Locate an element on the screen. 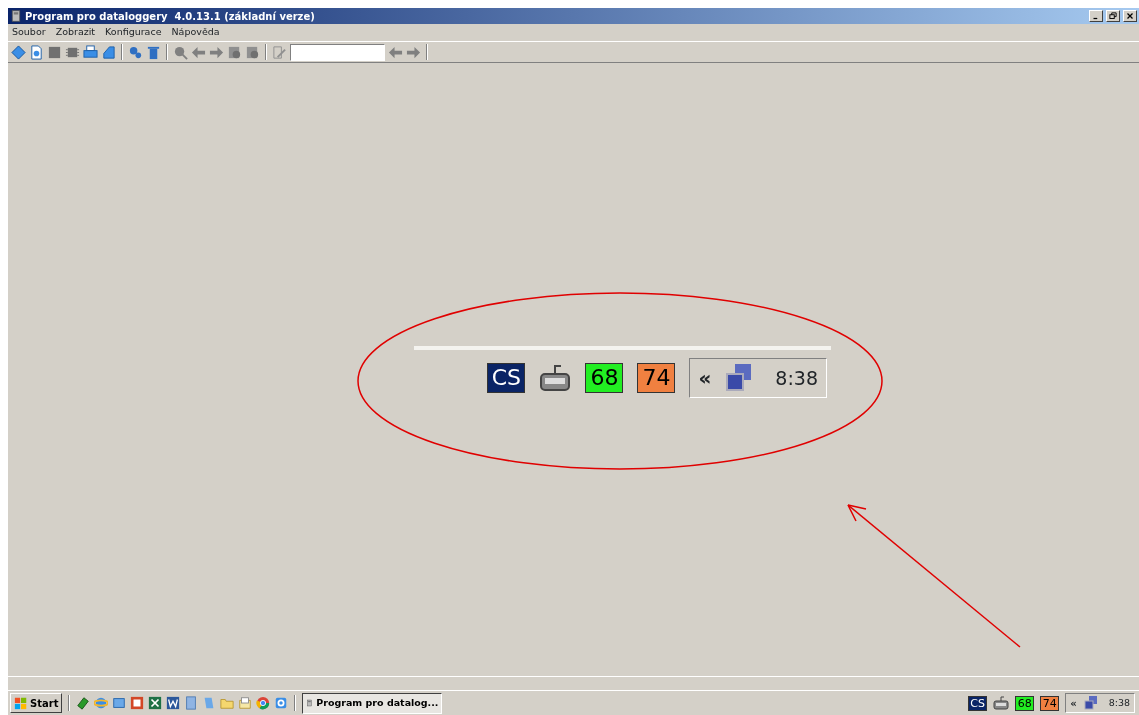 The height and width of the screenshot is (715, 1139). close-icon is located at coordinates (1130, 16).